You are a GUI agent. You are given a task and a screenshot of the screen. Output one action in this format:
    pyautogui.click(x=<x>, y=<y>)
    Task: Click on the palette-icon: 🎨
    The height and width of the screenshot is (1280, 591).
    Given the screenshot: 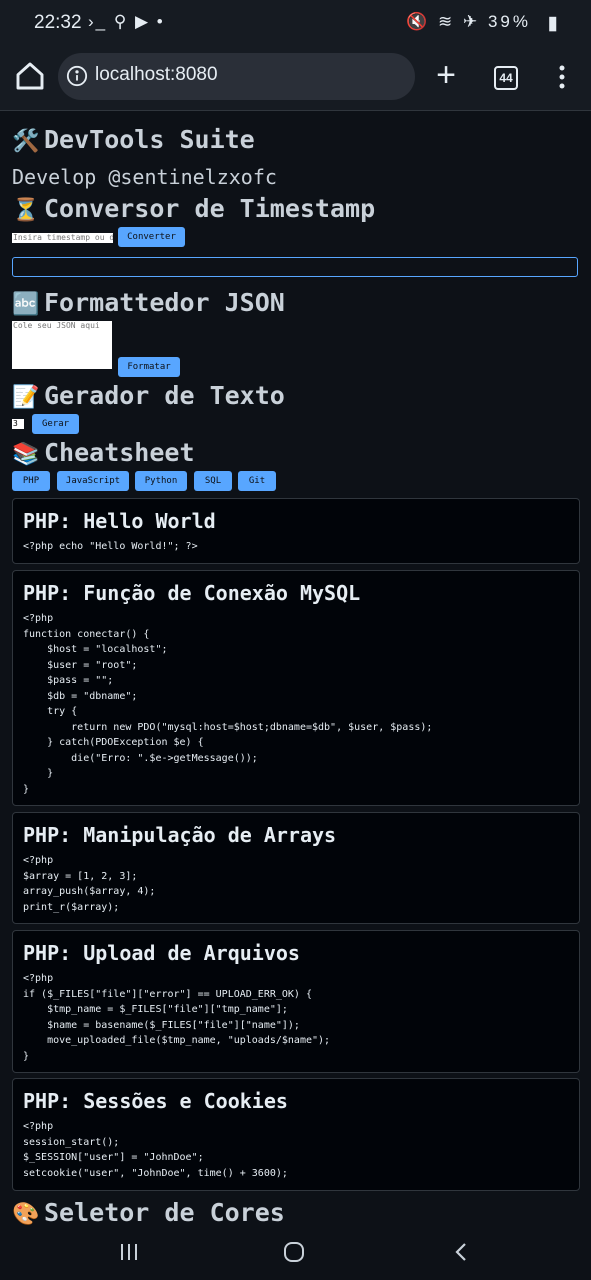 What is the action you would take?
    pyautogui.click(x=26, y=1214)
    